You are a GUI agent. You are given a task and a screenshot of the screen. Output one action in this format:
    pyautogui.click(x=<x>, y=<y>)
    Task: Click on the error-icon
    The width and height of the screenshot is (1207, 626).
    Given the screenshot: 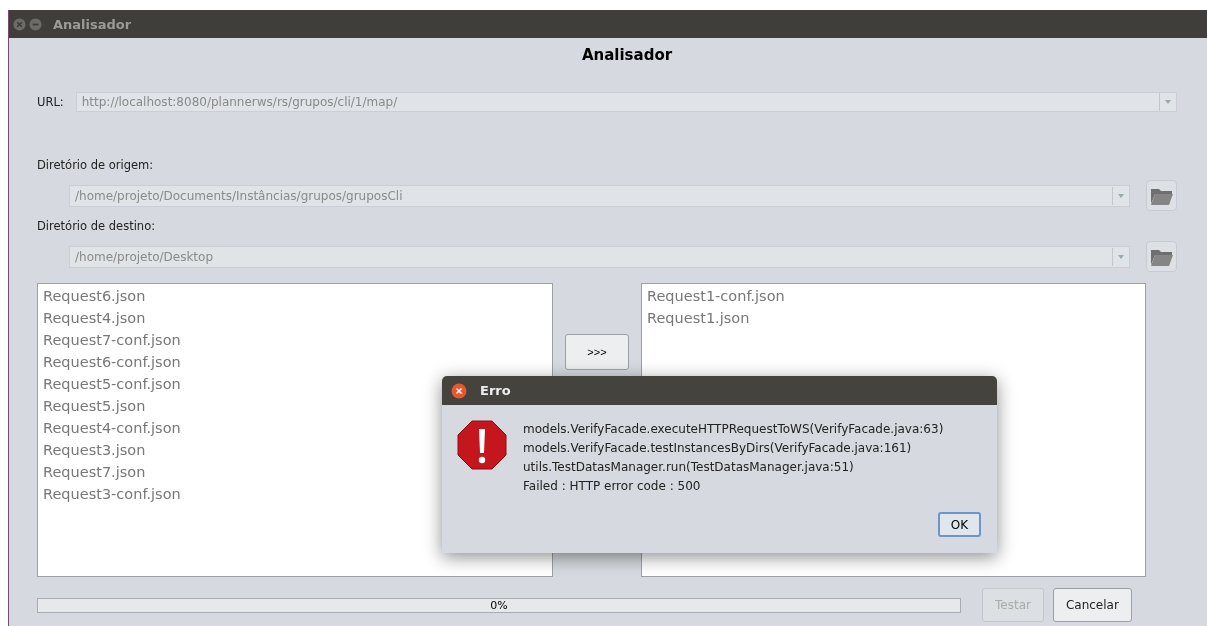 What is the action you would take?
    pyautogui.click(x=482, y=445)
    